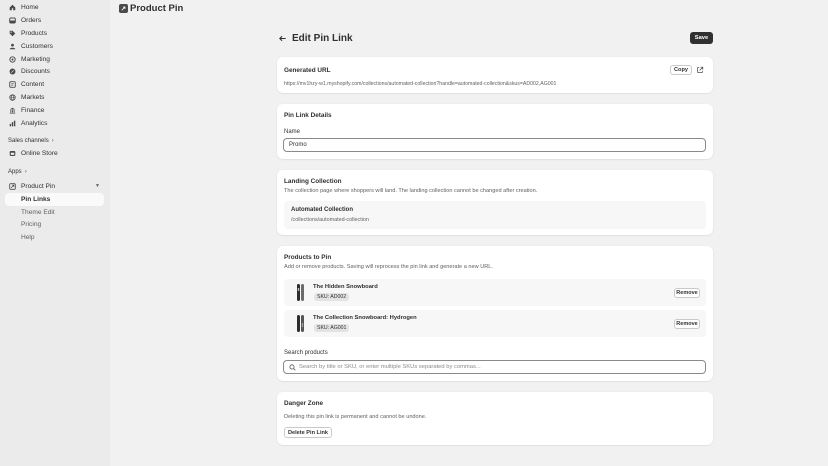  What do you see at coordinates (12, 33) in the screenshot?
I see `tag-icon` at bounding box center [12, 33].